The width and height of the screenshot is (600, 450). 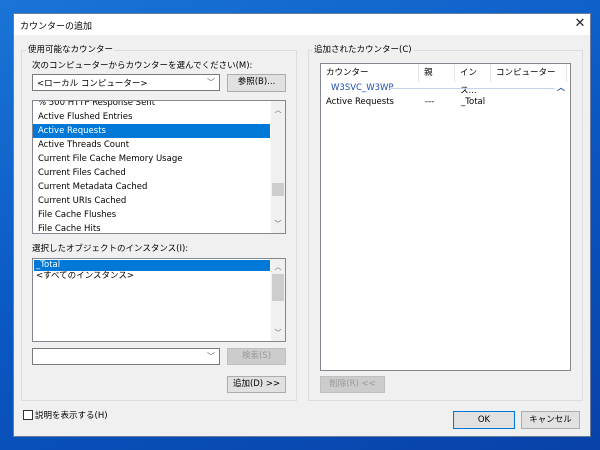 I want to click on counter-item: Current Metadata Cached, so click(x=151, y=187).